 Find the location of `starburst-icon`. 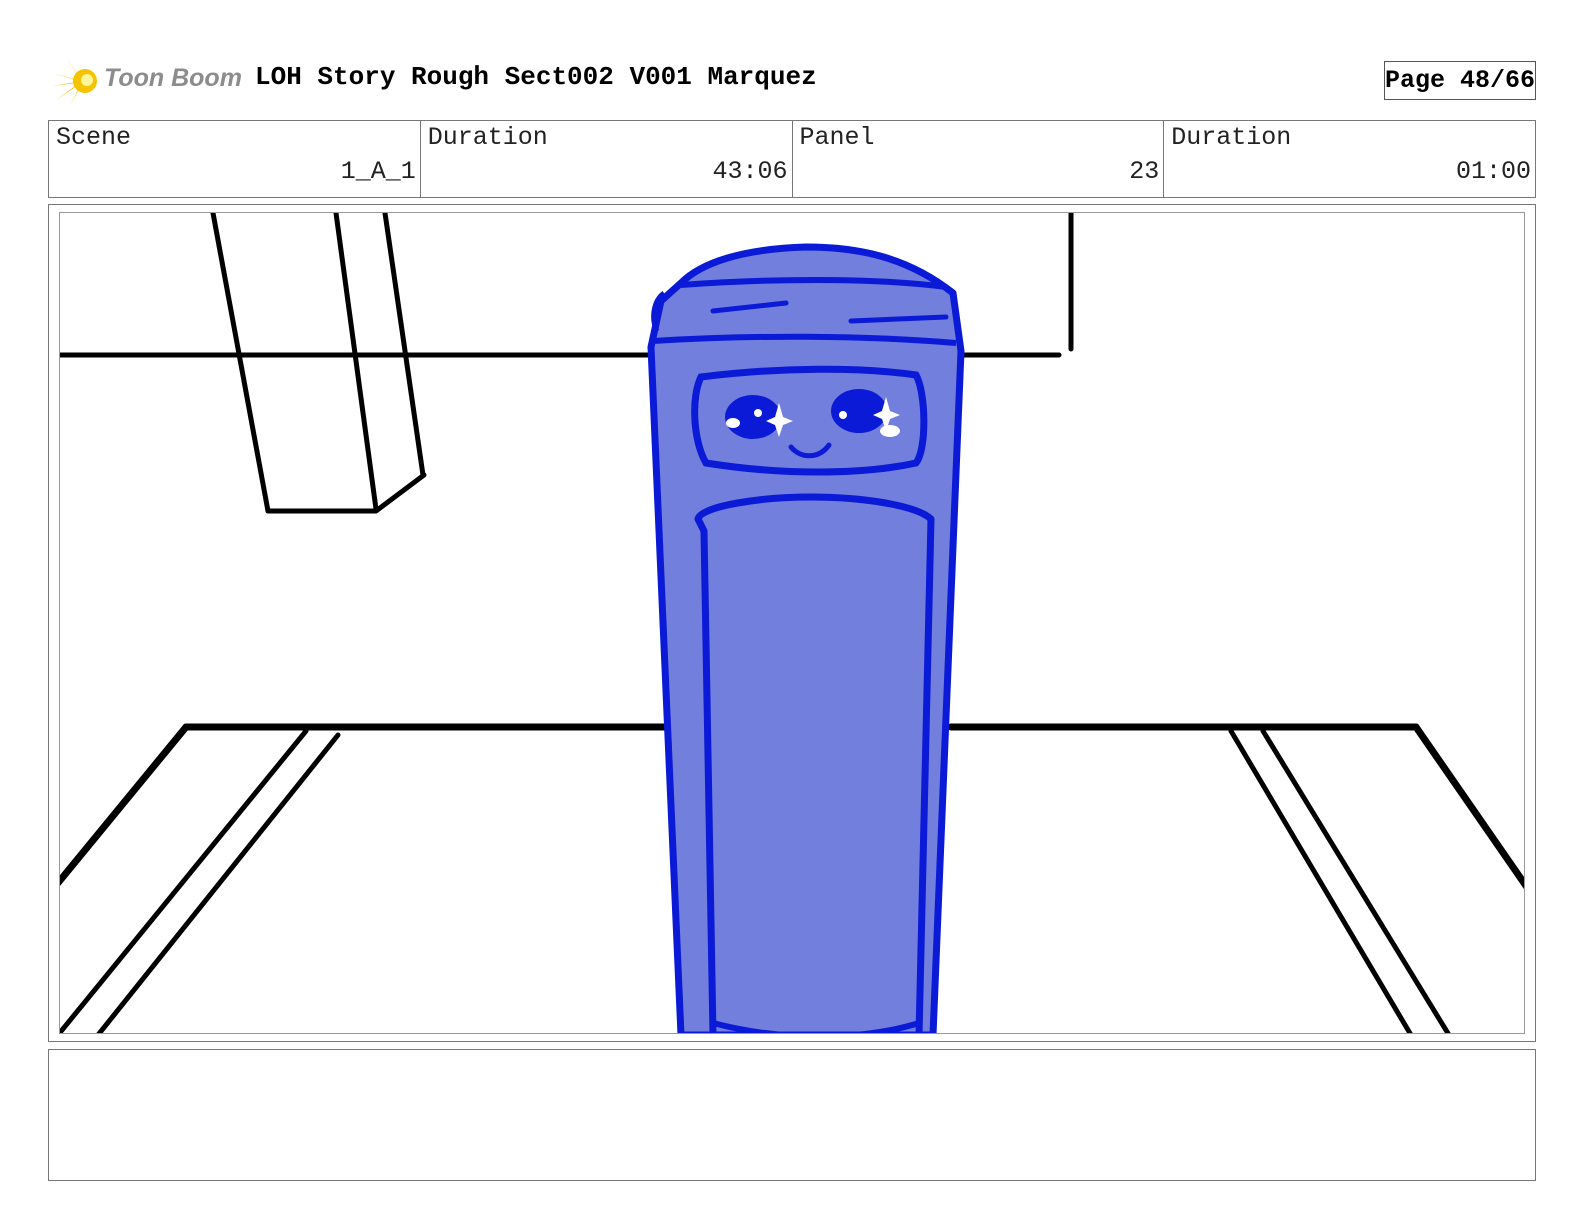

starburst-icon is located at coordinates (74, 82).